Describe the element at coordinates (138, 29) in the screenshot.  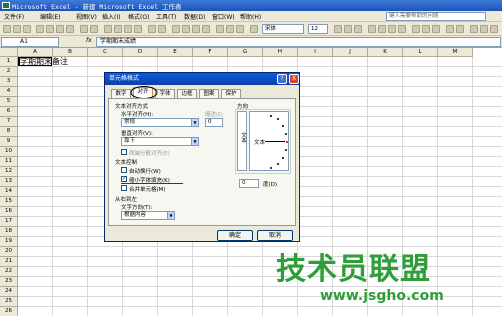
I see `format-painter-icon` at that location.